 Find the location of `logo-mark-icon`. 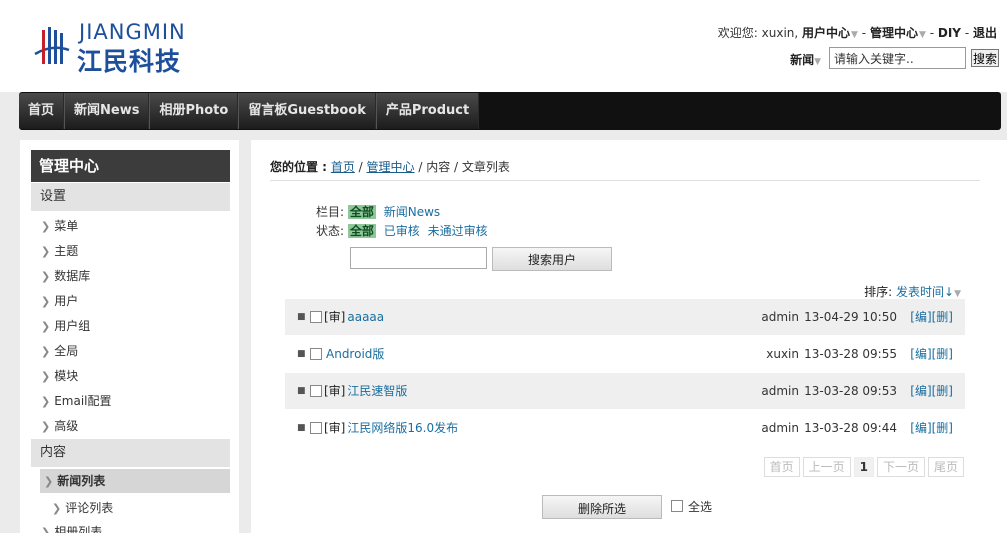

logo-mark-icon is located at coordinates (52, 45).